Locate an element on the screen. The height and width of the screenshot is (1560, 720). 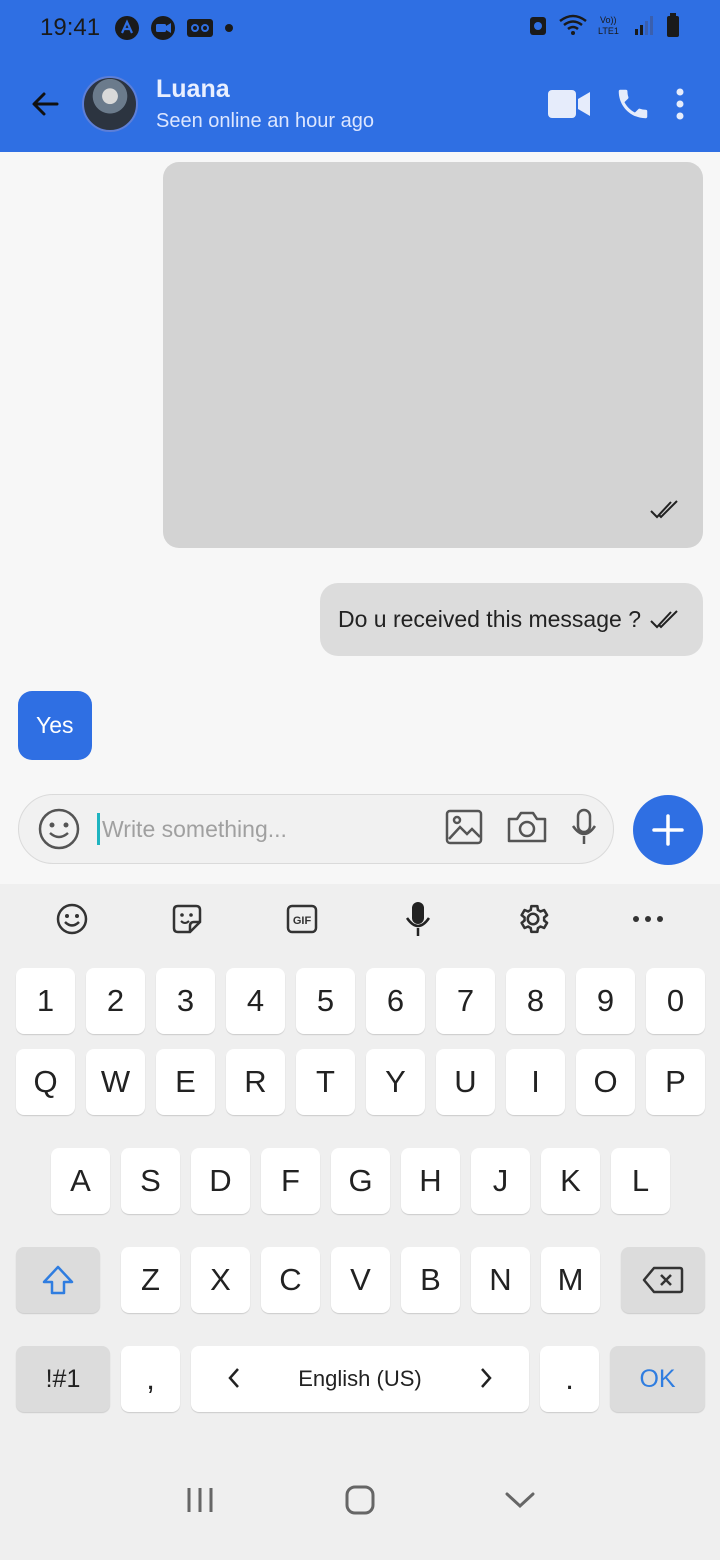
space-key: English (US) is located at coordinates (360, 1379).